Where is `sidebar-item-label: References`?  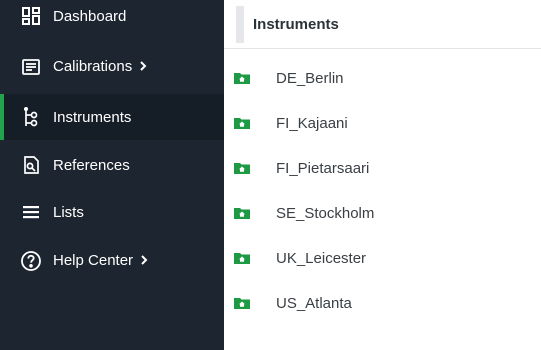
sidebar-item-label: References is located at coordinates (91, 165).